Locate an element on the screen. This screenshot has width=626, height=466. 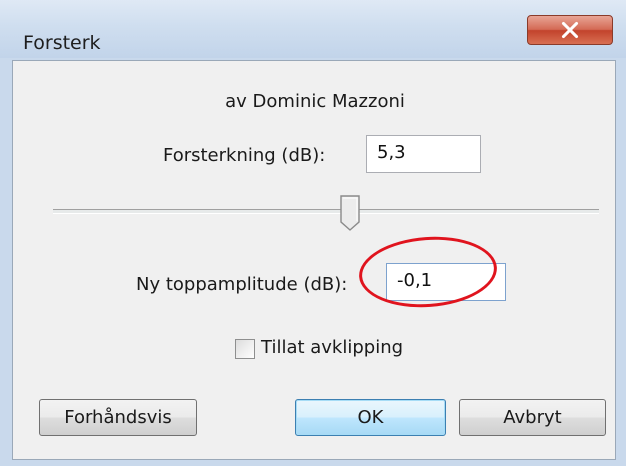
cancel-button: Avbryt is located at coordinates (532, 417).